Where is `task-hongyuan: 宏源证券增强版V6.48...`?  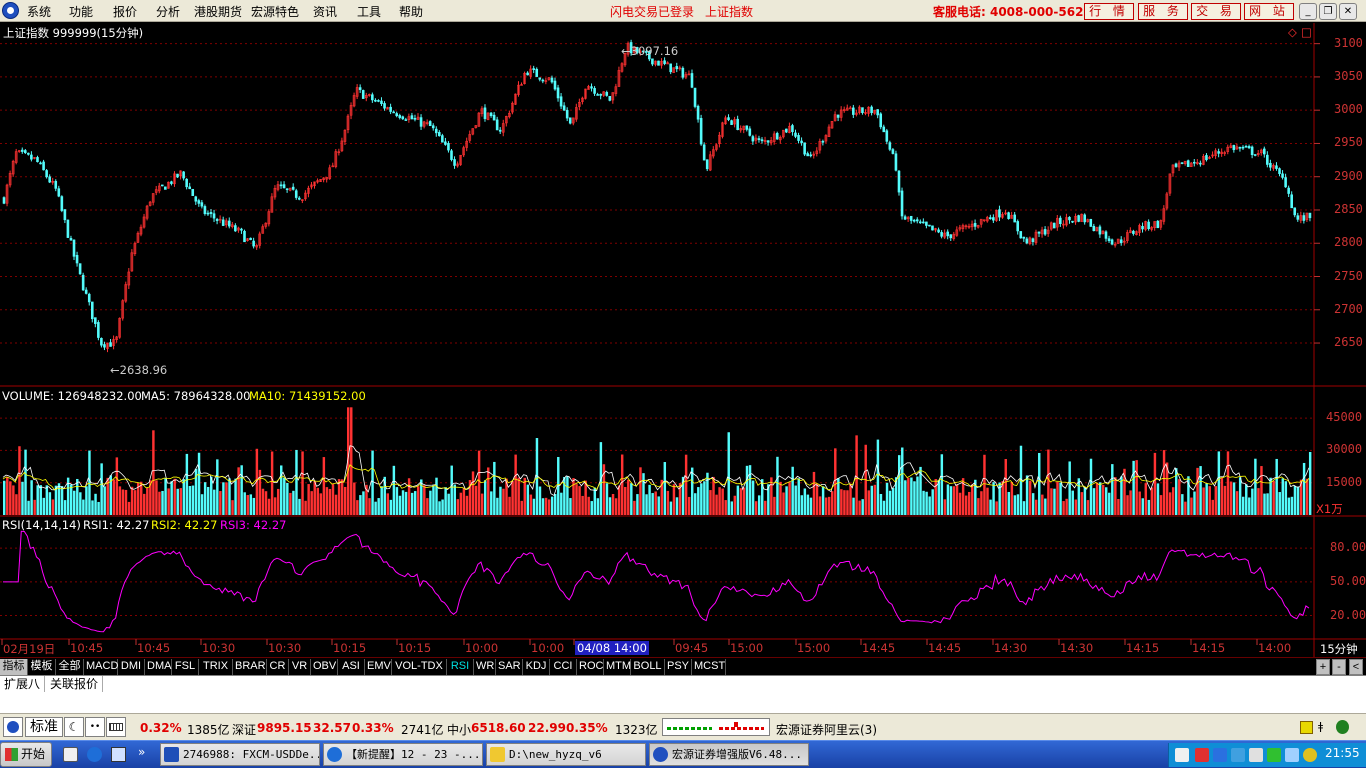 task-hongyuan: 宏源证券增强版V6.48... is located at coordinates (729, 754).